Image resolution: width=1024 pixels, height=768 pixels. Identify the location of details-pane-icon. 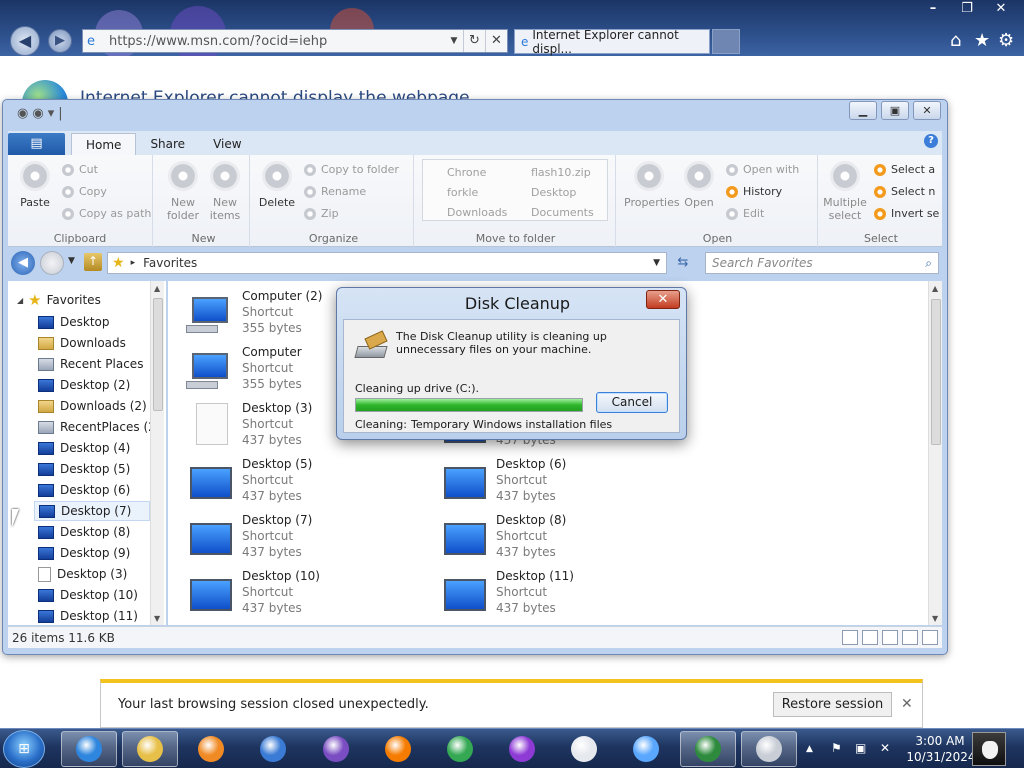
(890, 637).